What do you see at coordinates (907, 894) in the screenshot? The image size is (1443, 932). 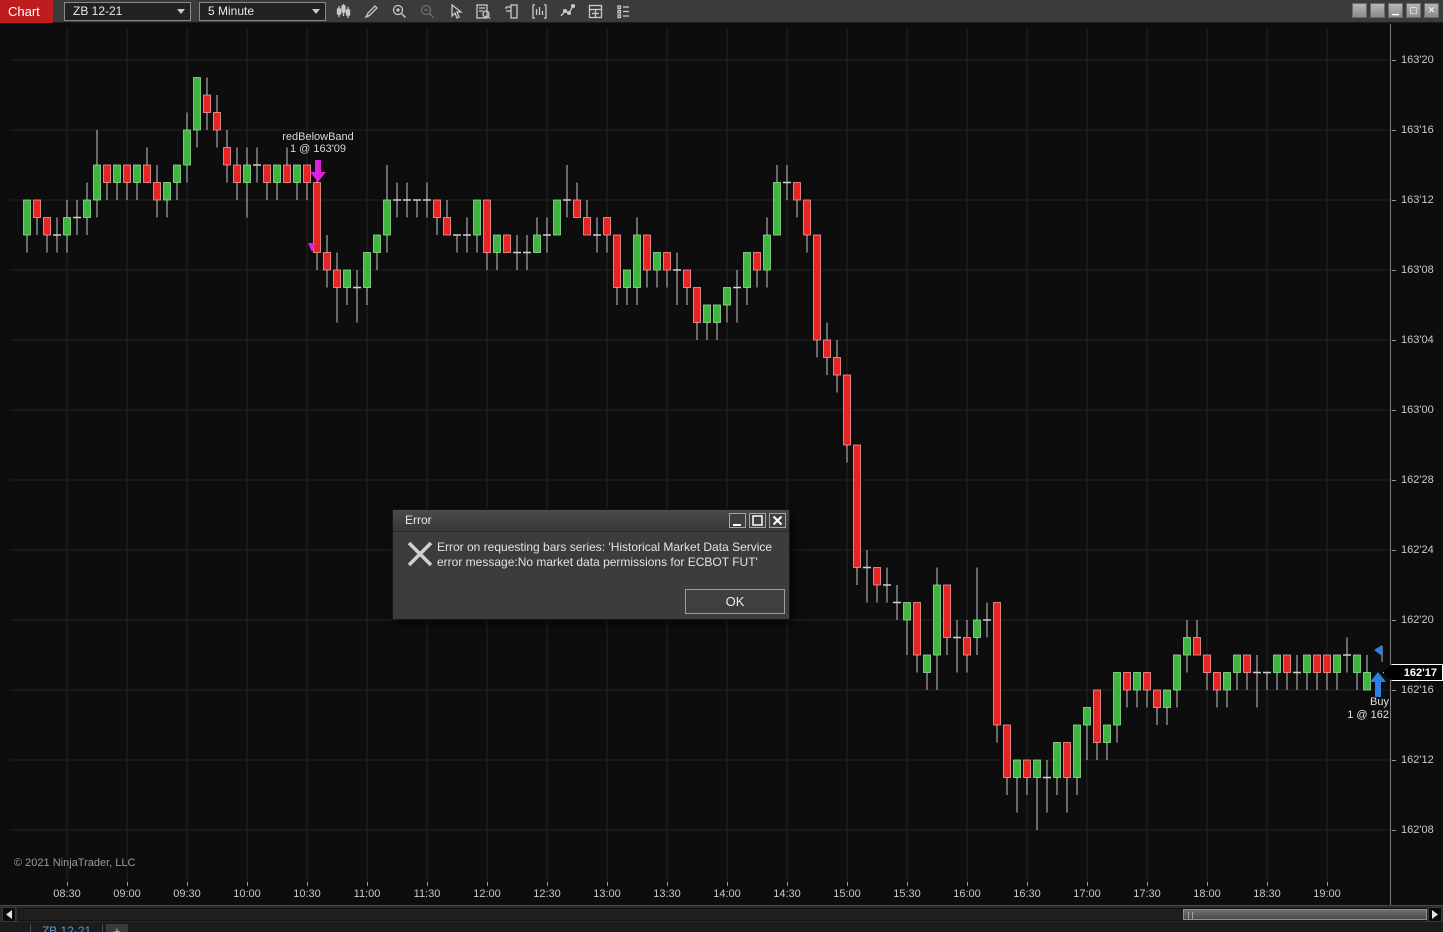 I see `time-axis-label: 15:30` at bounding box center [907, 894].